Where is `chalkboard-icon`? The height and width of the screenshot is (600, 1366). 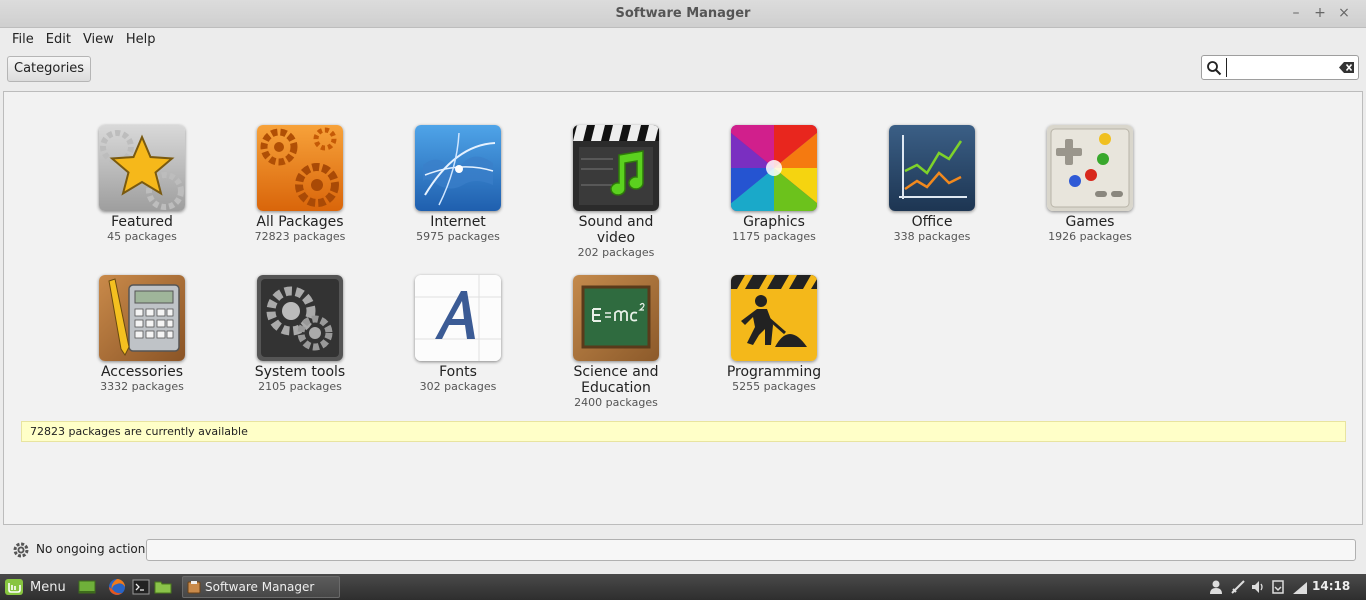 chalkboard-icon is located at coordinates (616, 318).